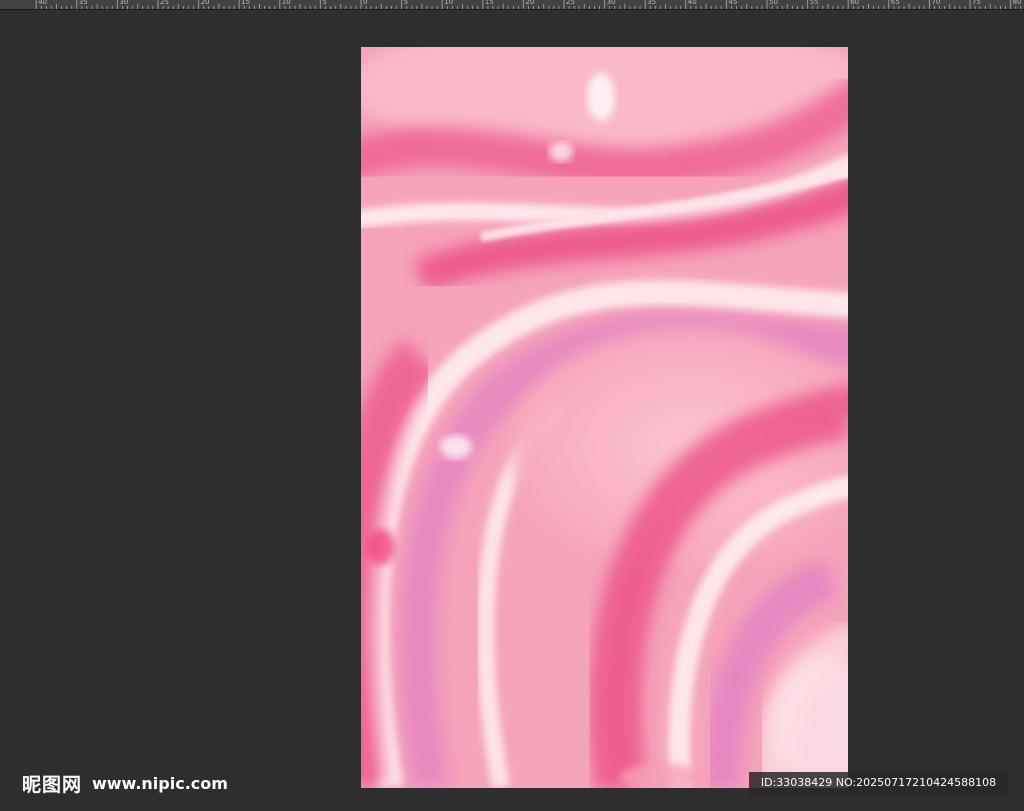 This screenshot has height=811, width=1024. Describe the element at coordinates (52, 784) in the screenshot. I see `watermark-brand: 昵图网` at that location.